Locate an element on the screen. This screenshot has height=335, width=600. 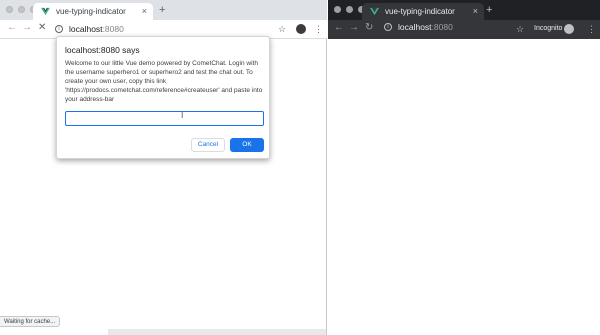
tab-strip: vue-typing-indicator × + is located at coordinates (163, 10).